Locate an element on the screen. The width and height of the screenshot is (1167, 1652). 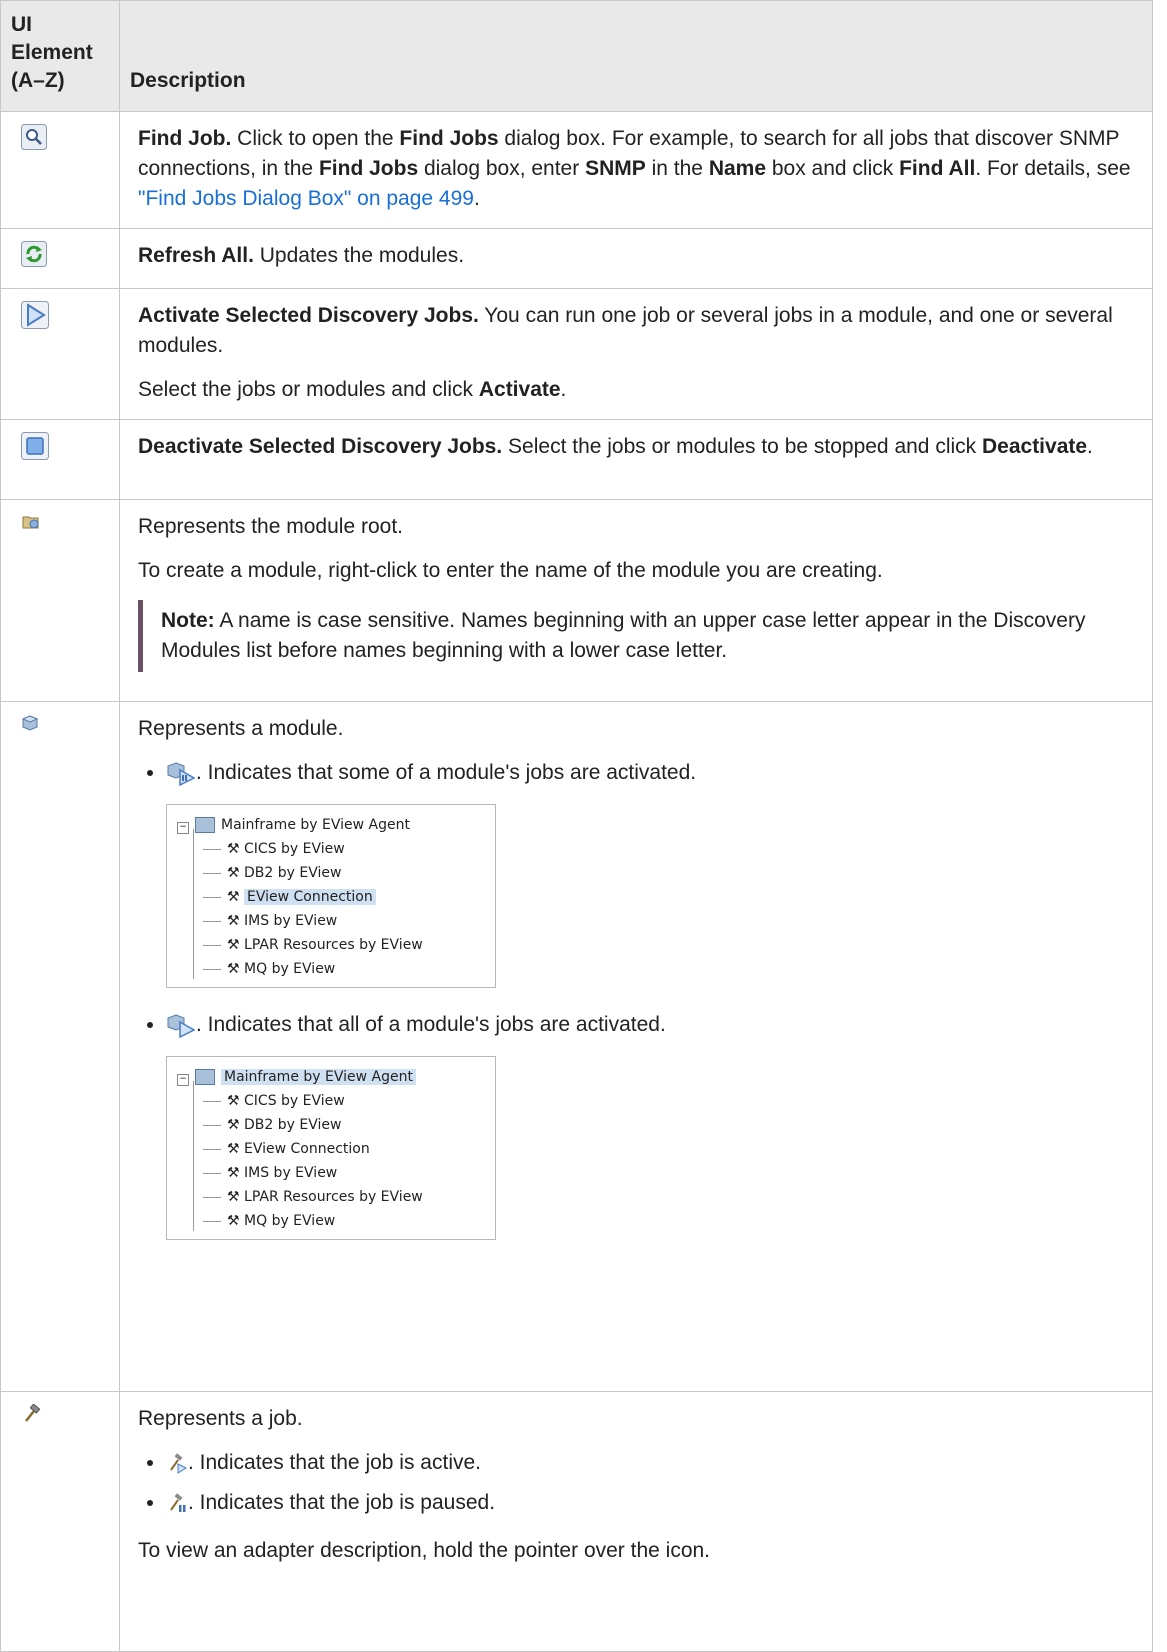
header-ui-element: UI Element (A–Z) is located at coordinates (60, 56).